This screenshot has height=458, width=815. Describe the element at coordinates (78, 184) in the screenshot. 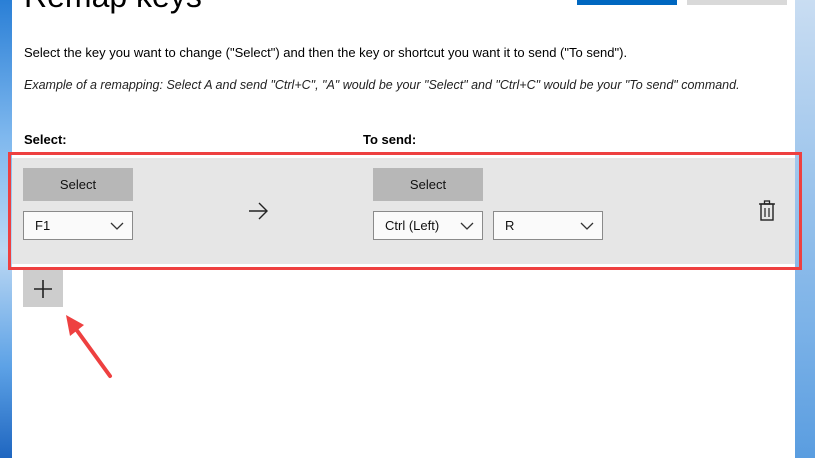

I see `select-key-button: Select` at that location.